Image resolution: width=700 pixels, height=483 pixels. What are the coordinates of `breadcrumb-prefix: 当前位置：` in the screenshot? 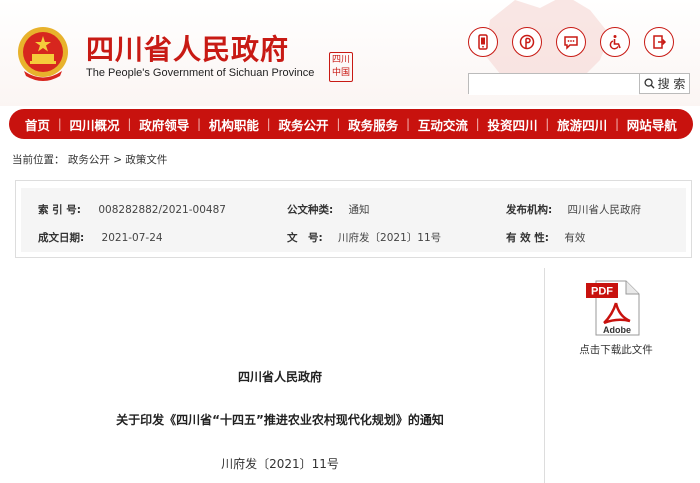 It's located at (38, 160).